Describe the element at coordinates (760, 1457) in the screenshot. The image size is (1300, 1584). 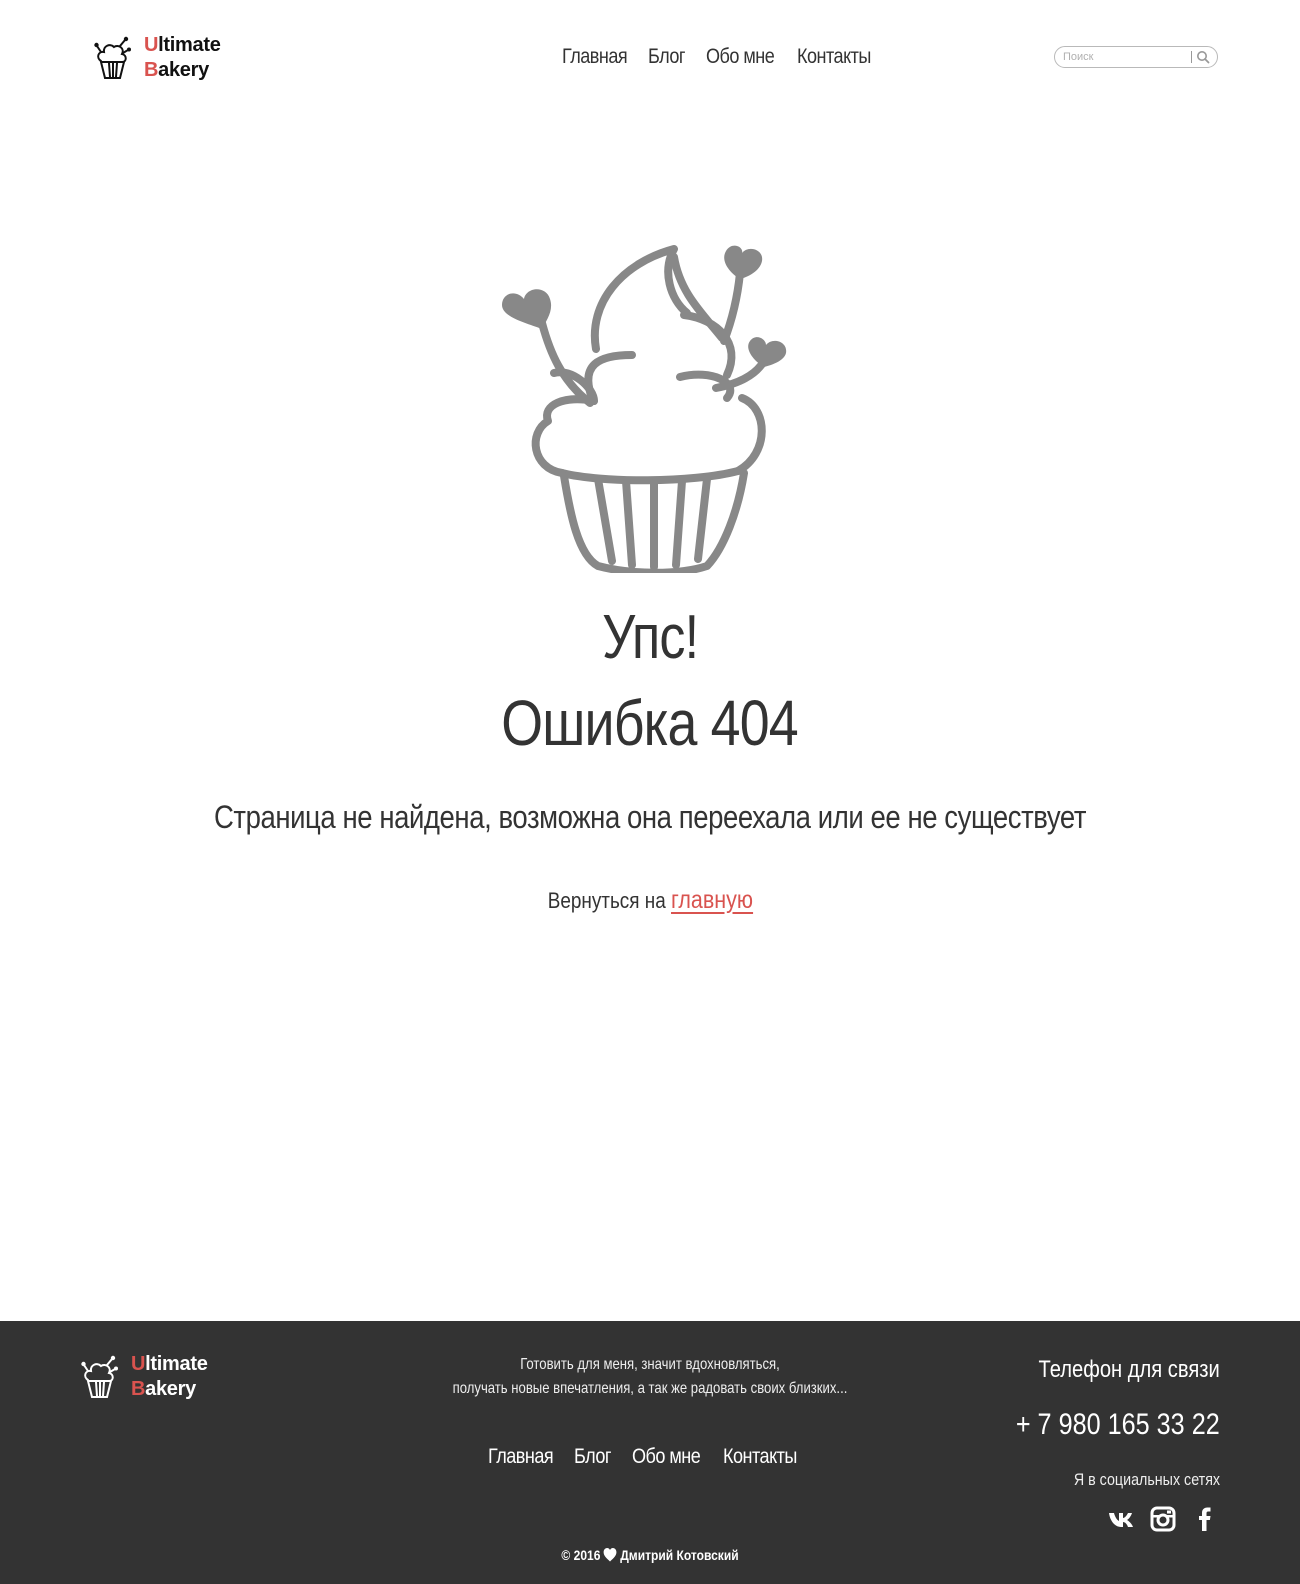
I see `footer-nav-link-contacts: Контакты` at that location.